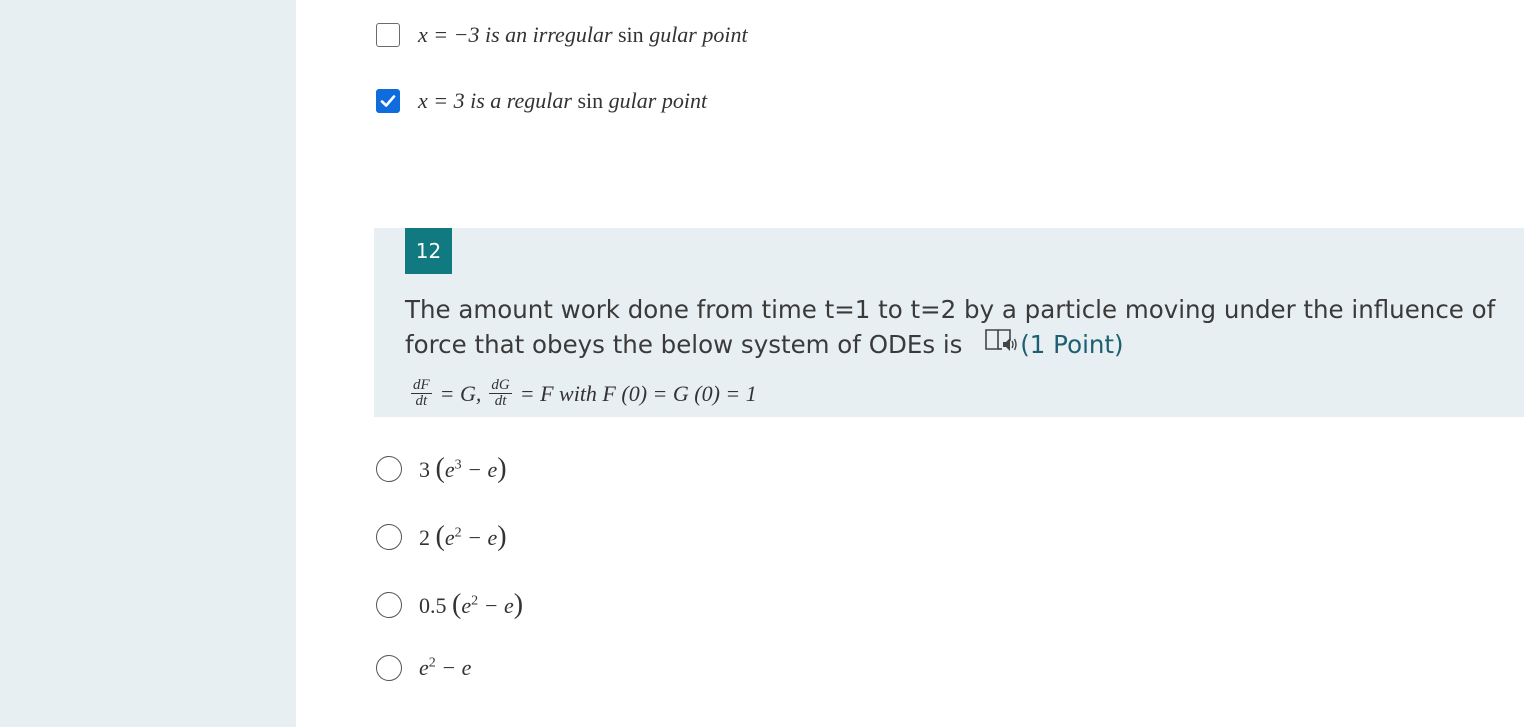  I want to click on checkbox-unchecked, so click(388, 35).